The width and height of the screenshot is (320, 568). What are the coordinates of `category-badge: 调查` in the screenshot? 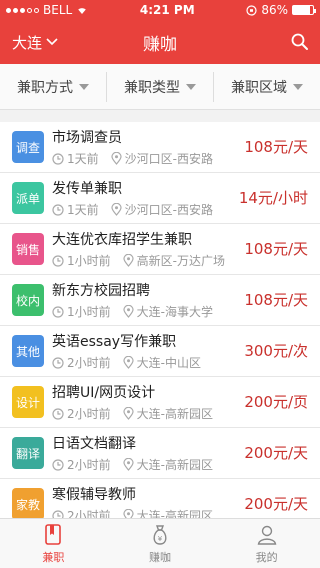 It's located at (28, 147).